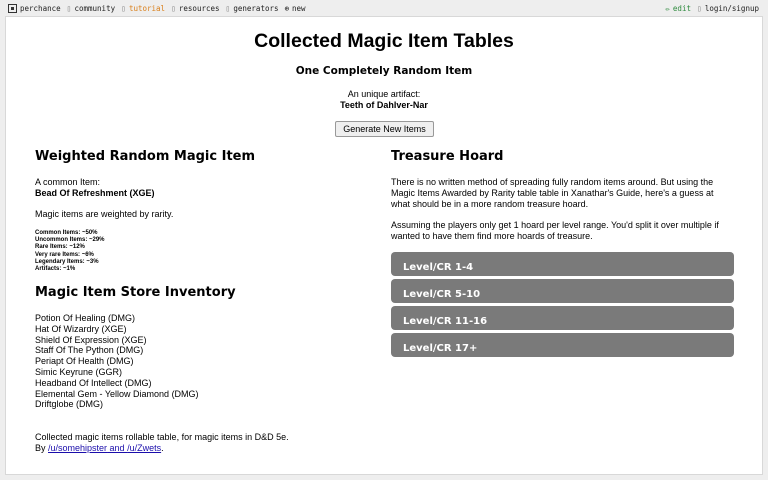 Image resolution: width=768 pixels, height=480 pixels. Describe the element at coordinates (562, 291) in the screenshot. I see `level-5-10-button: Level/CR 5-10` at that location.